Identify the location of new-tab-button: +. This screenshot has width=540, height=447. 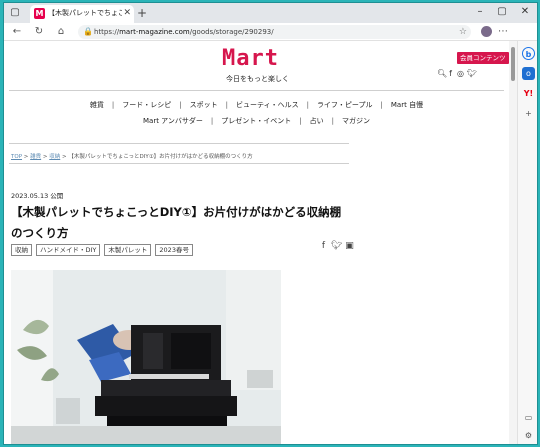
(142, 13).